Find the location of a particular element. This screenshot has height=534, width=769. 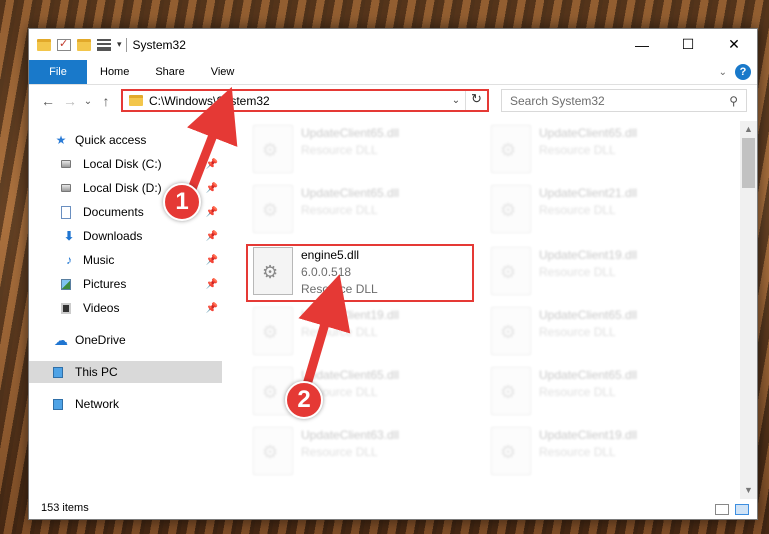

sidebar-item-pictures: Pictures 📌 is located at coordinates (125, 284).